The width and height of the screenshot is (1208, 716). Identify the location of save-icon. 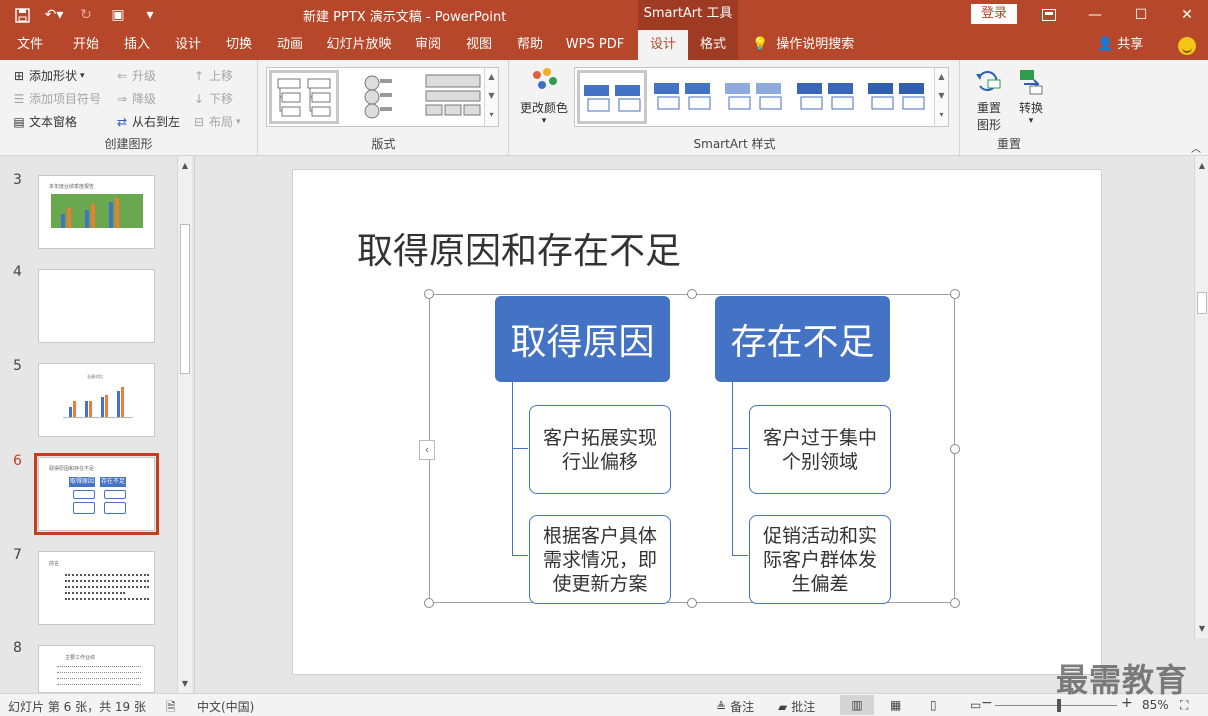
(22, 15).